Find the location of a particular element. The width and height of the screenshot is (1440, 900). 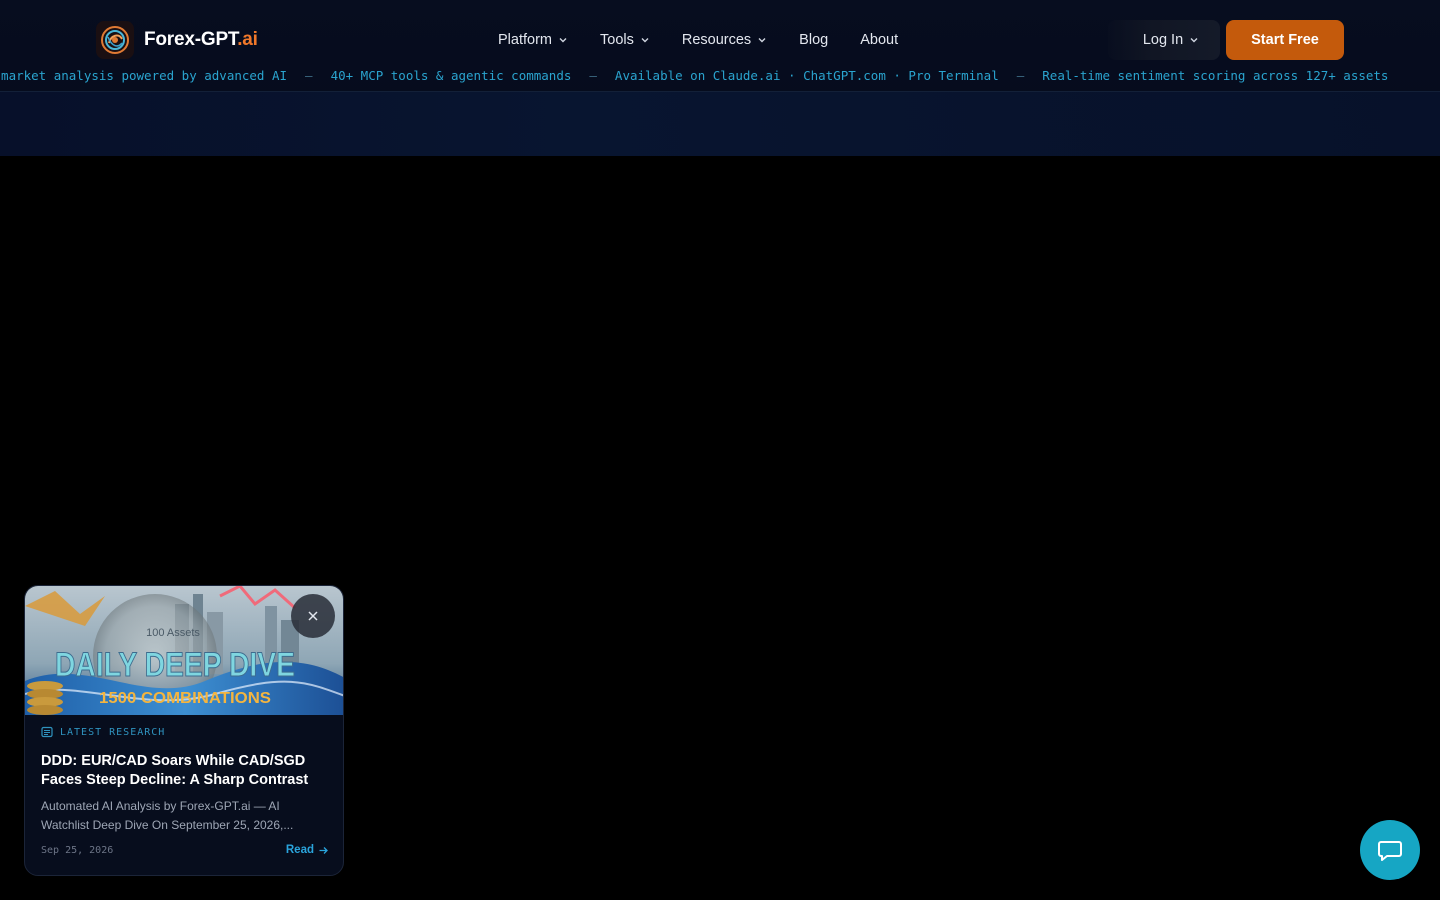

nav-blog-label: Blog is located at coordinates (814, 40).